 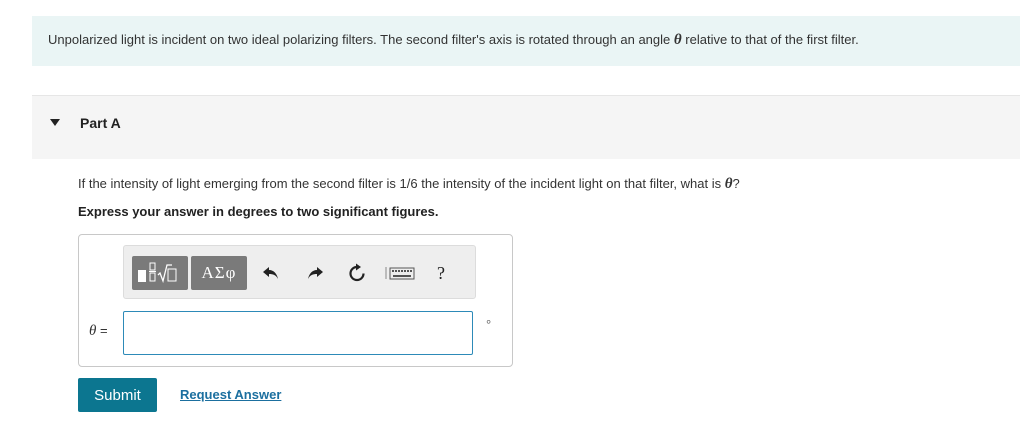 What do you see at coordinates (117, 395) in the screenshot?
I see `submit-button: Submit` at bounding box center [117, 395].